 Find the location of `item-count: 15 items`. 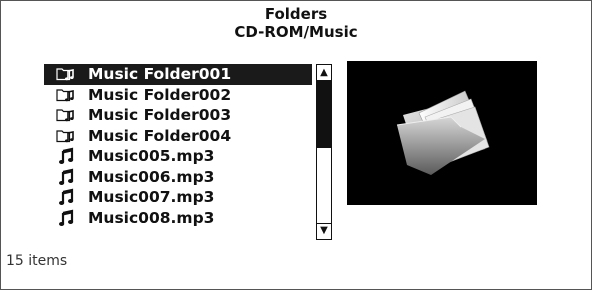

item-count: 15 items is located at coordinates (37, 261).